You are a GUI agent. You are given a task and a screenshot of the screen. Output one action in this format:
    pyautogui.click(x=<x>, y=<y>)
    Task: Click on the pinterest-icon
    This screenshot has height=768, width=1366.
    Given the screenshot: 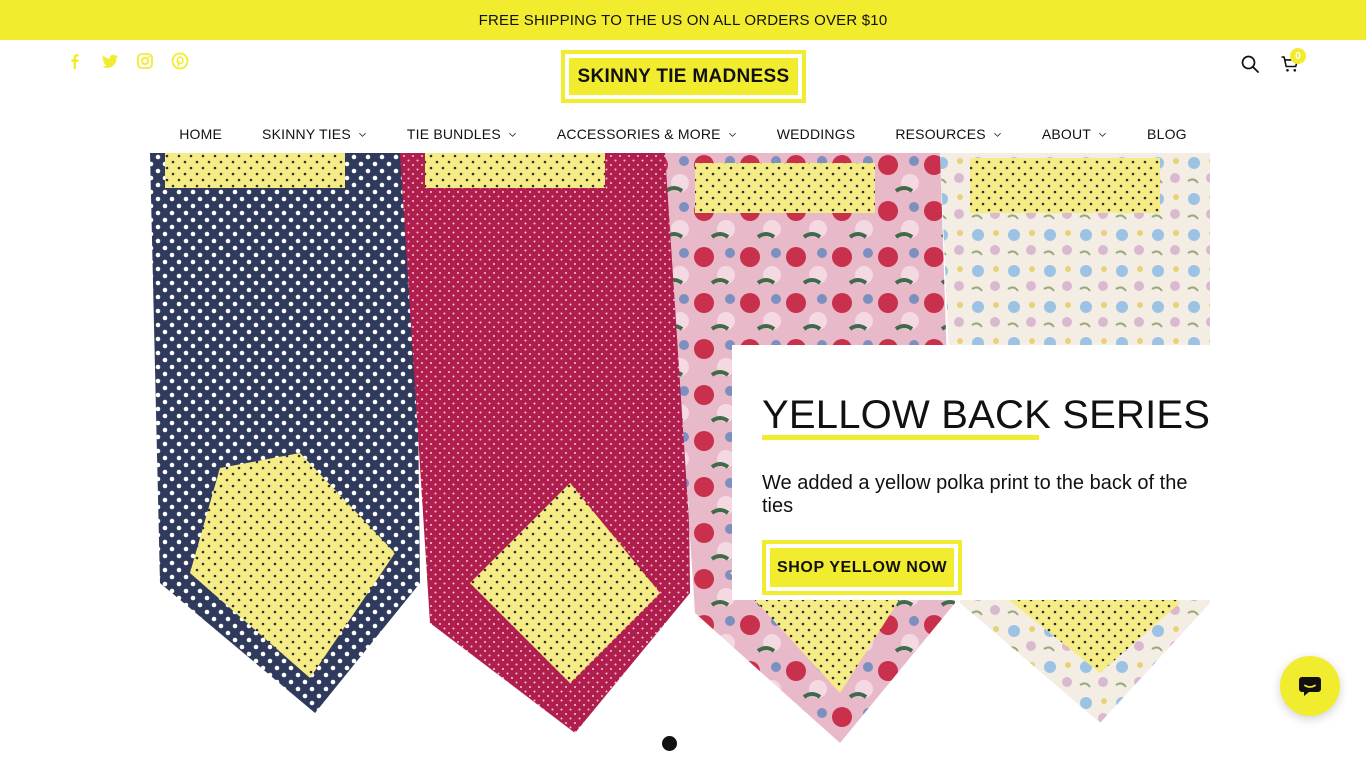 What is the action you would take?
    pyautogui.click(x=180, y=61)
    